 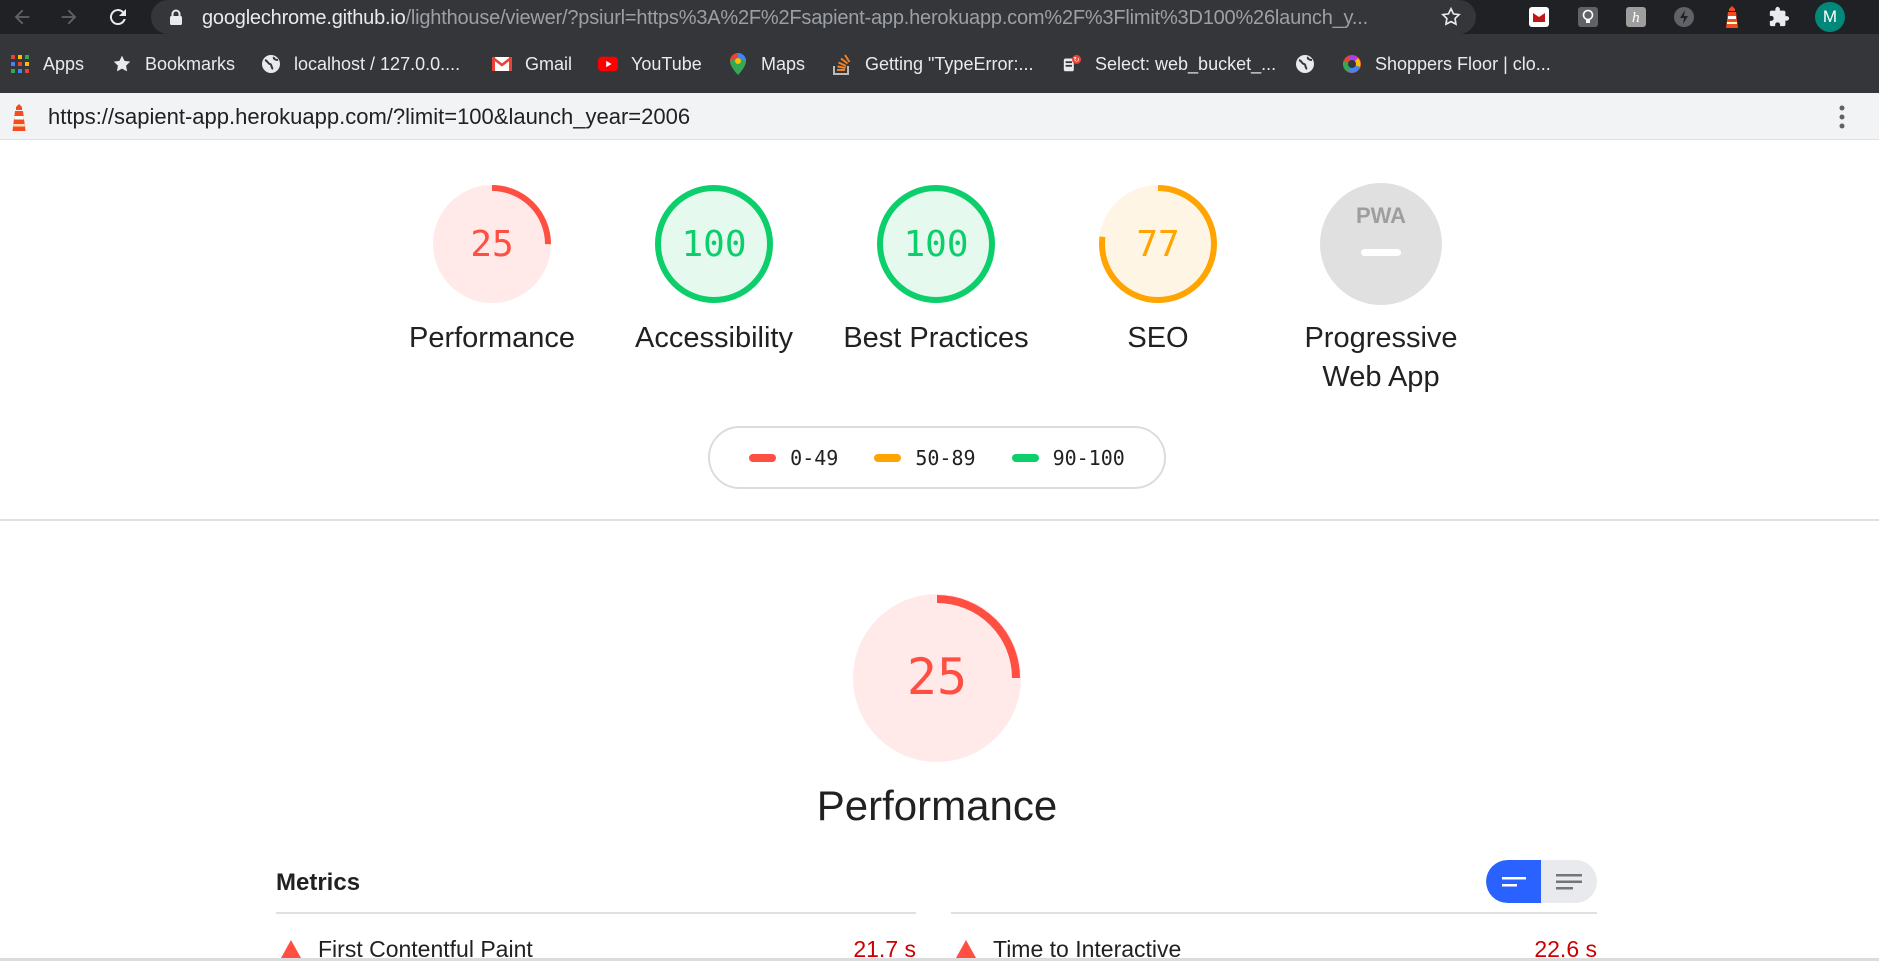 I want to click on gauge-label: SEO, so click(x=1158, y=338).